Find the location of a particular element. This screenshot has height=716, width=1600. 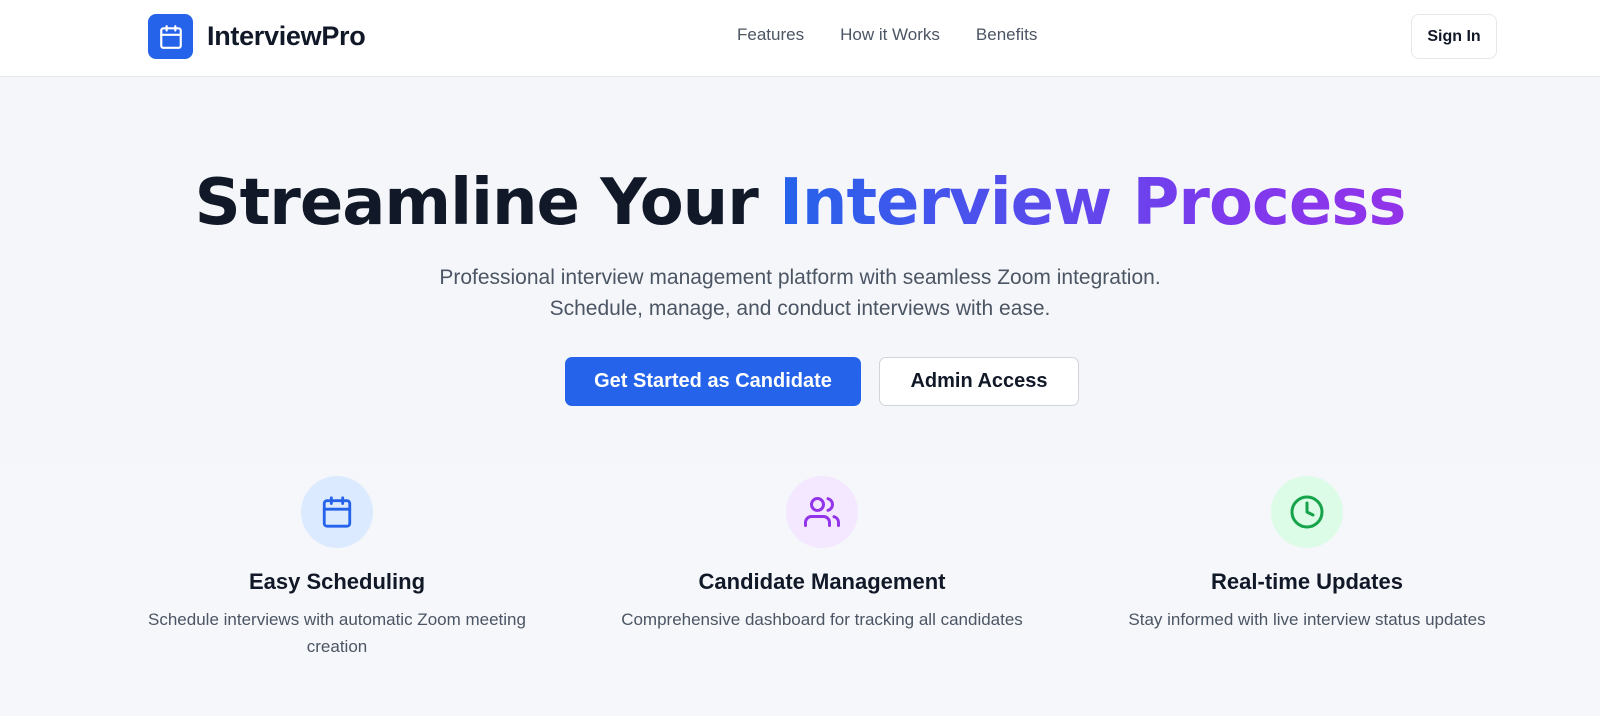

brand-logo: InterviewPro is located at coordinates (257, 36).